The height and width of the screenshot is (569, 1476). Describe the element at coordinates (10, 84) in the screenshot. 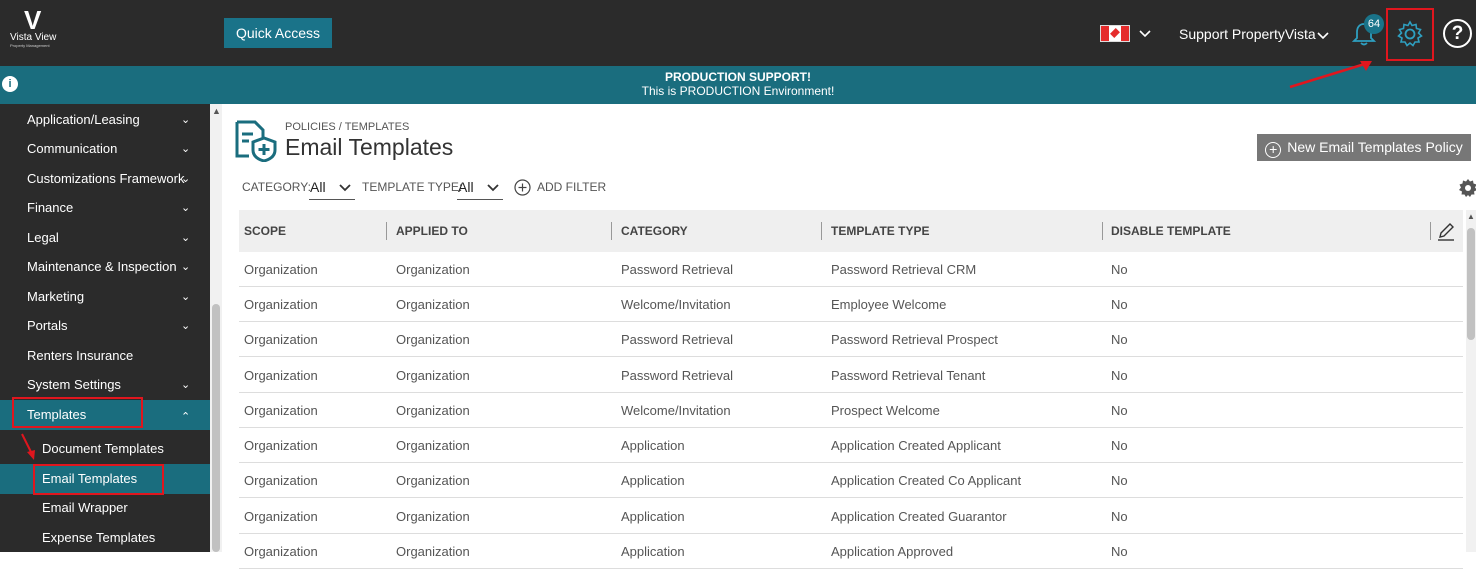

I see `info-icon: i` at that location.